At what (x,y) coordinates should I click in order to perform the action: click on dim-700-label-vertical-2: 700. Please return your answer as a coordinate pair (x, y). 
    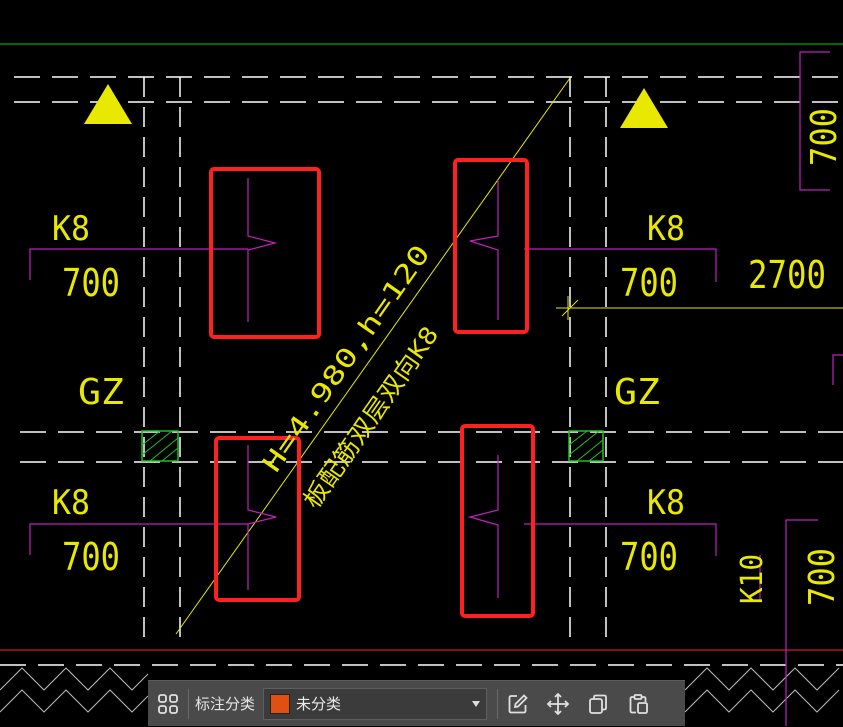
    Looking at the image, I should click on (822, 577).